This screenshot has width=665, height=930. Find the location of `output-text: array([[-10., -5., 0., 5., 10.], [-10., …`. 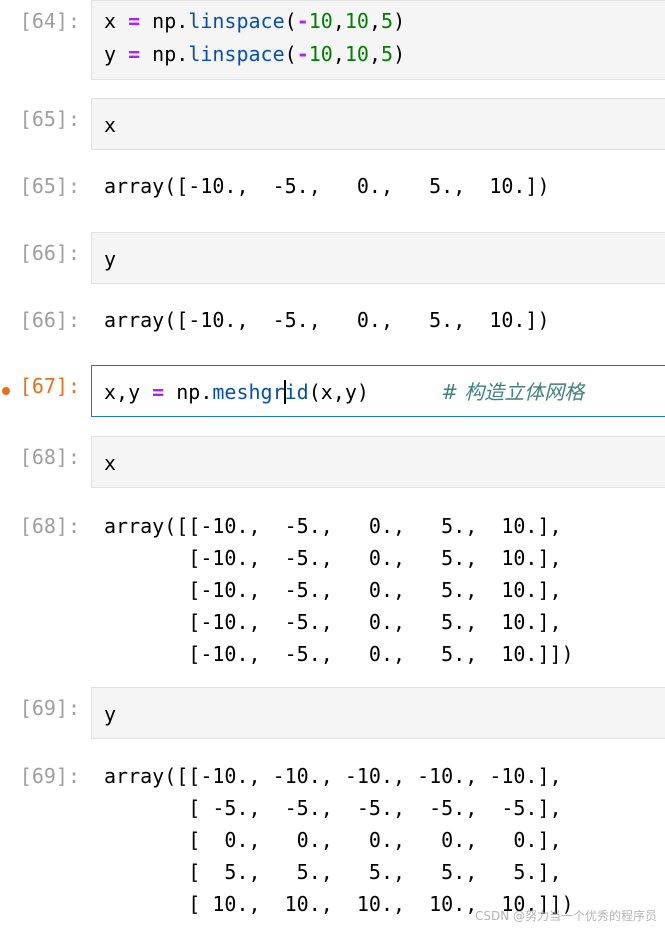

output-text: array([[-10., -5., 0., 5., 10.], [-10., … is located at coordinates (339, 590).